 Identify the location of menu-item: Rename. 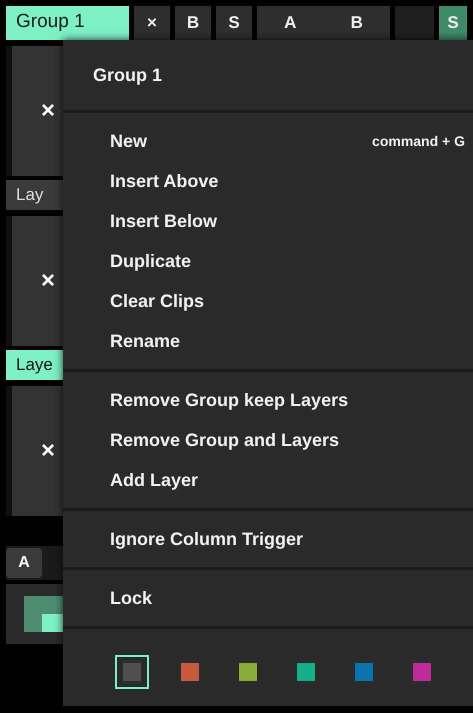
(268, 341).